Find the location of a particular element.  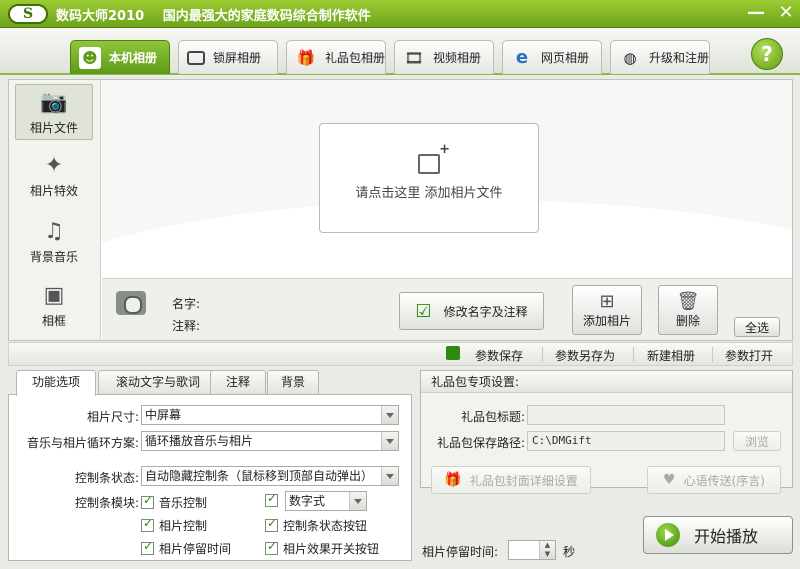

nav-label: 背景音乐 is located at coordinates (53, 257).